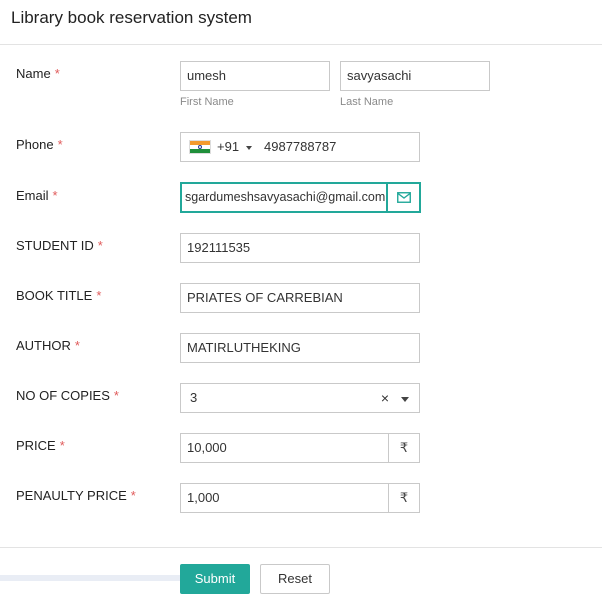 This screenshot has width=602, height=594. Describe the element at coordinates (37, 195) in the screenshot. I see `email-label: Email *` at that location.